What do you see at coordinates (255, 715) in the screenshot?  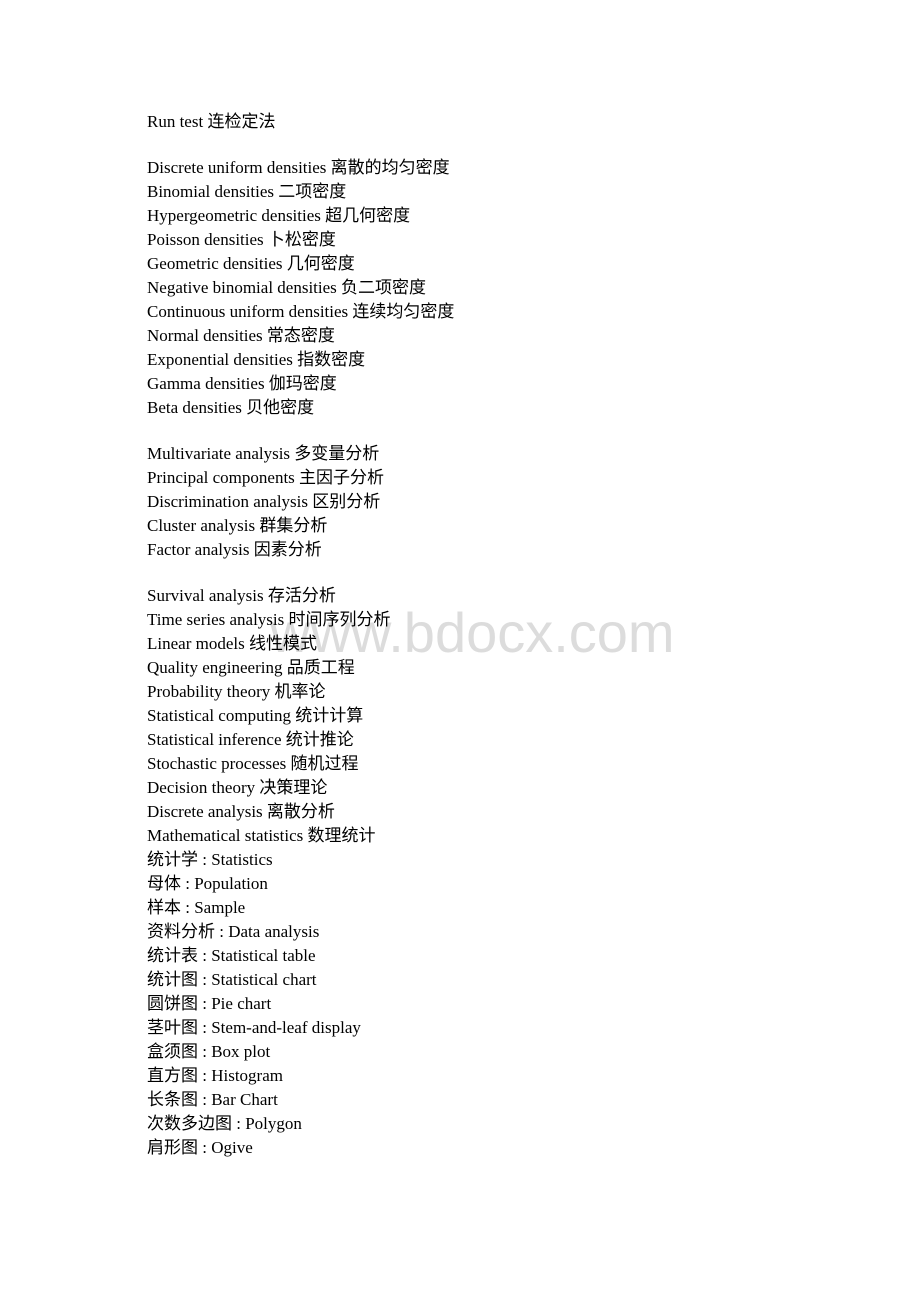 I see `term-line: Statistical computing 统计计算` at bounding box center [255, 715].